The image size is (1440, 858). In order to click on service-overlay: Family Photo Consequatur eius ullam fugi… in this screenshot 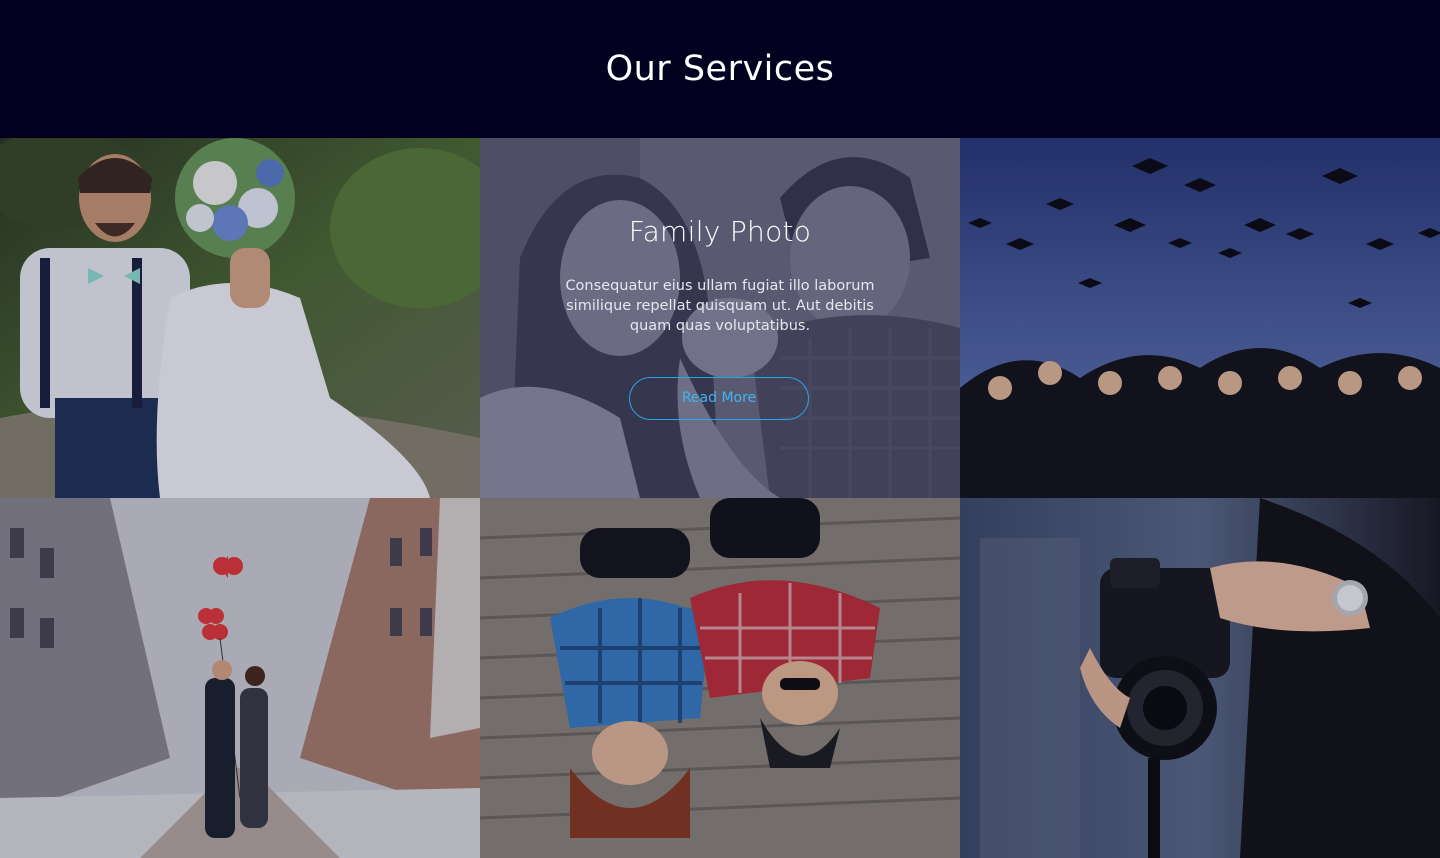, I will do `click(720, 318)`.